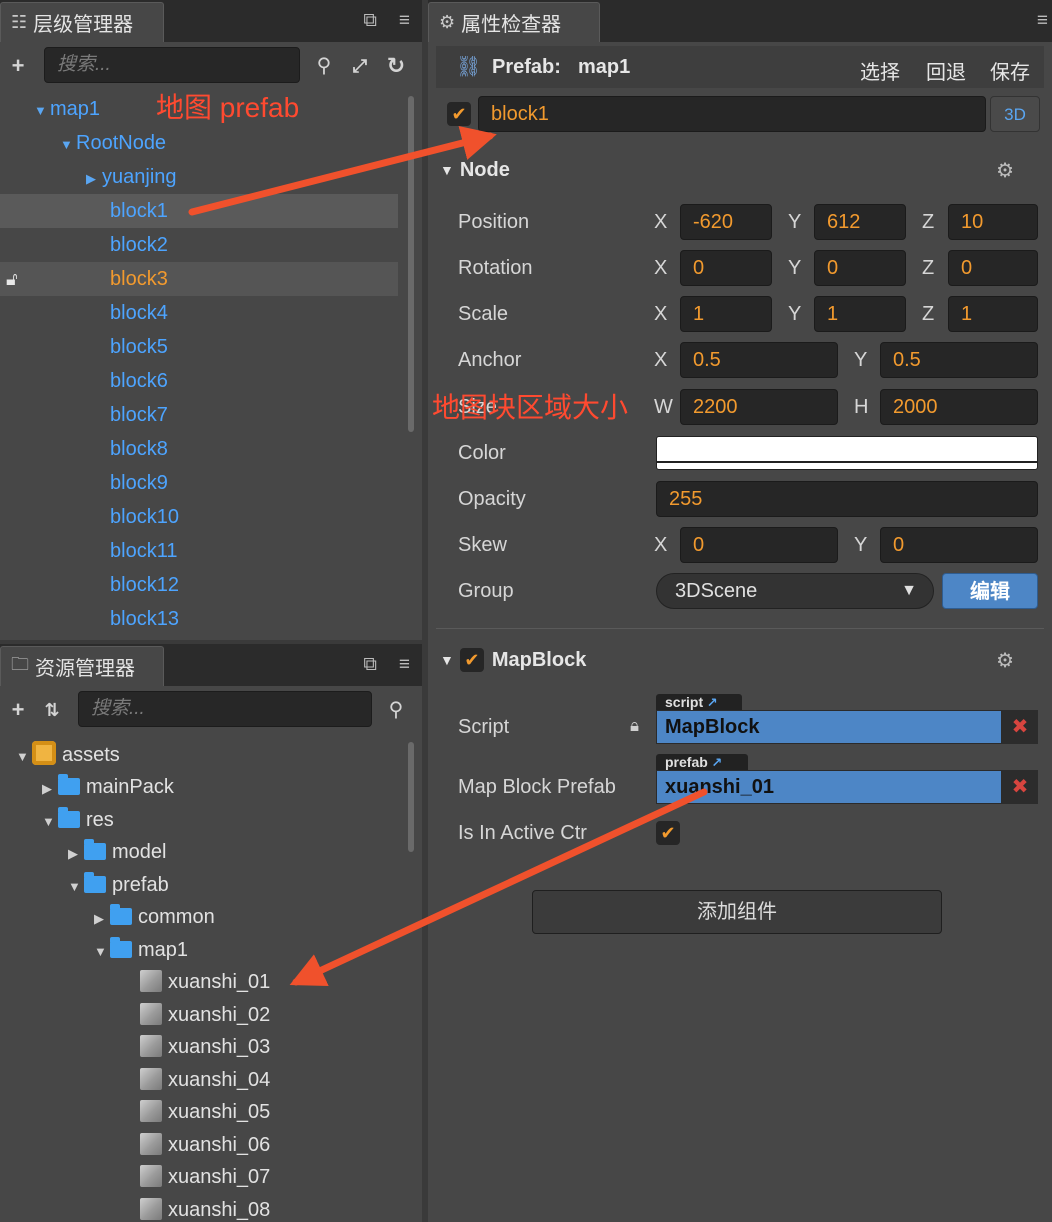  What do you see at coordinates (199, 619) in the screenshot?
I see `tree-row-block13: block13` at bounding box center [199, 619].